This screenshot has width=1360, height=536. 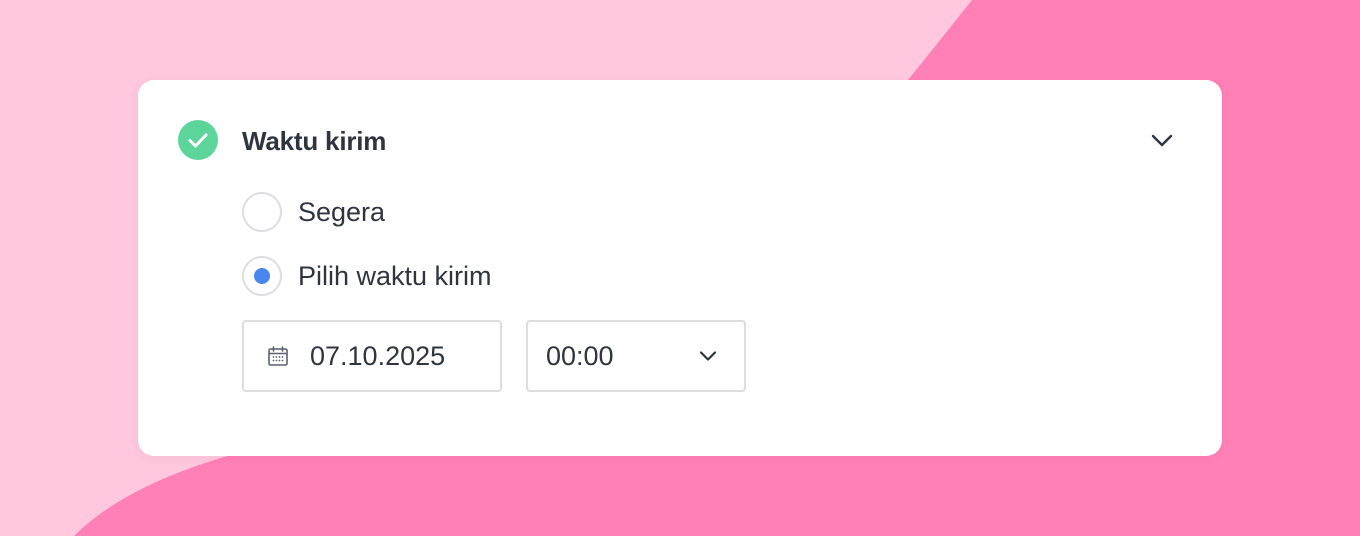 What do you see at coordinates (636, 356) in the screenshot?
I see `time-select-dropdown: 00:00` at bounding box center [636, 356].